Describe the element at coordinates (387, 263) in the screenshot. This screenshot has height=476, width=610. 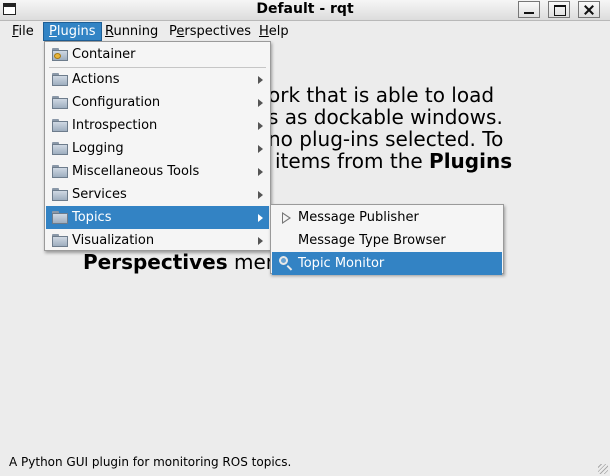
I see `menu-item-topic-monitor: Topic Monitor` at that location.